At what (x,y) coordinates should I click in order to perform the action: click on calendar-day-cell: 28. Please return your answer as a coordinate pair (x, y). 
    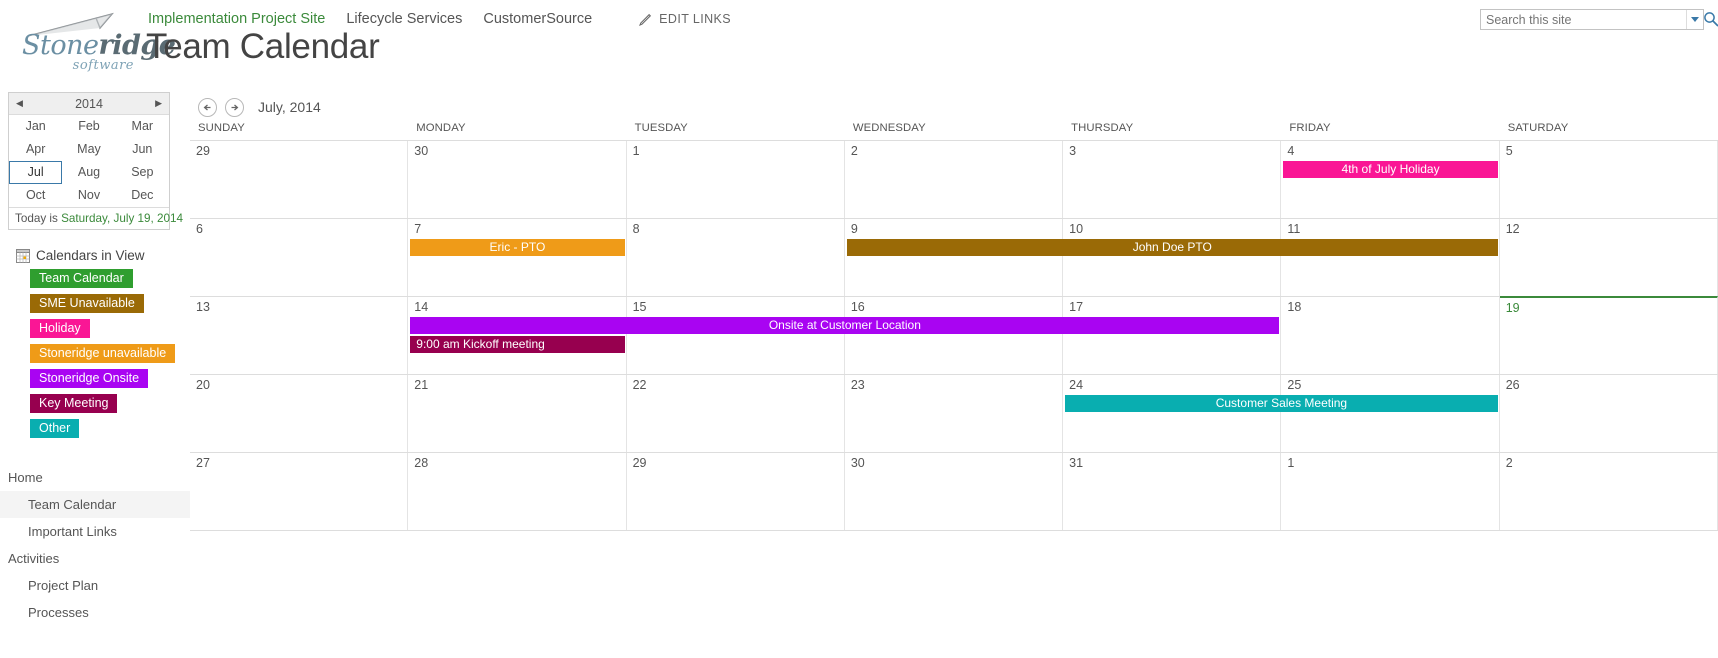
    Looking at the image, I should click on (517, 491).